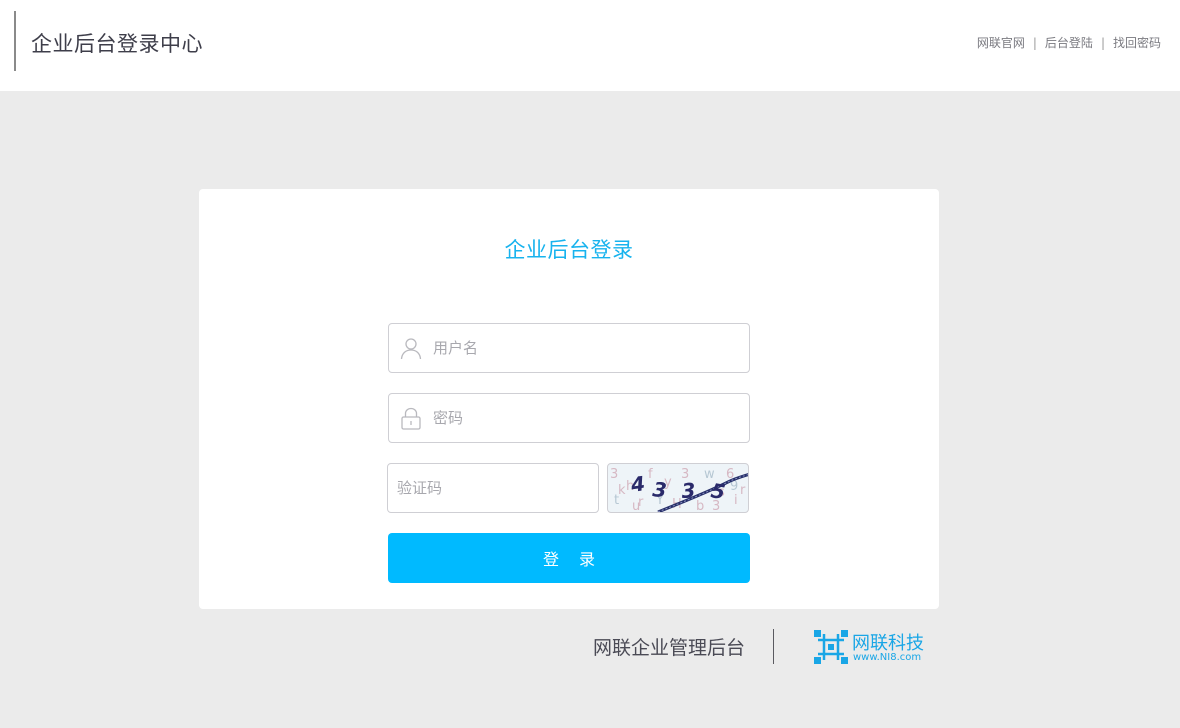 Image resolution: width=1180 pixels, height=728 pixels. I want to click on svg-text: i, so click(736, 500).